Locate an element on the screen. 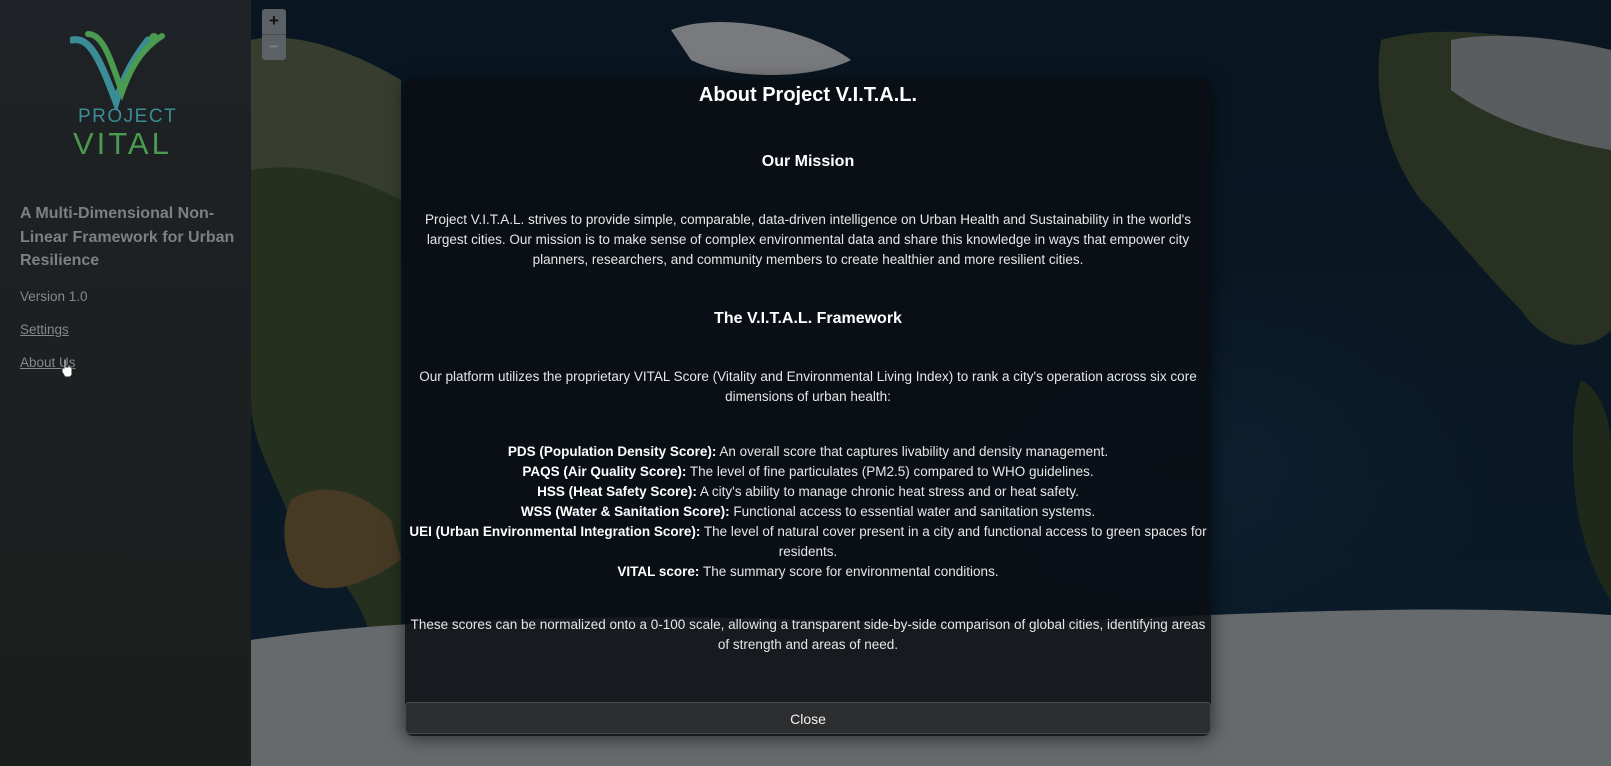  modal-title: About Project V.I.T.A.L. is located at coordinates (808, 95).